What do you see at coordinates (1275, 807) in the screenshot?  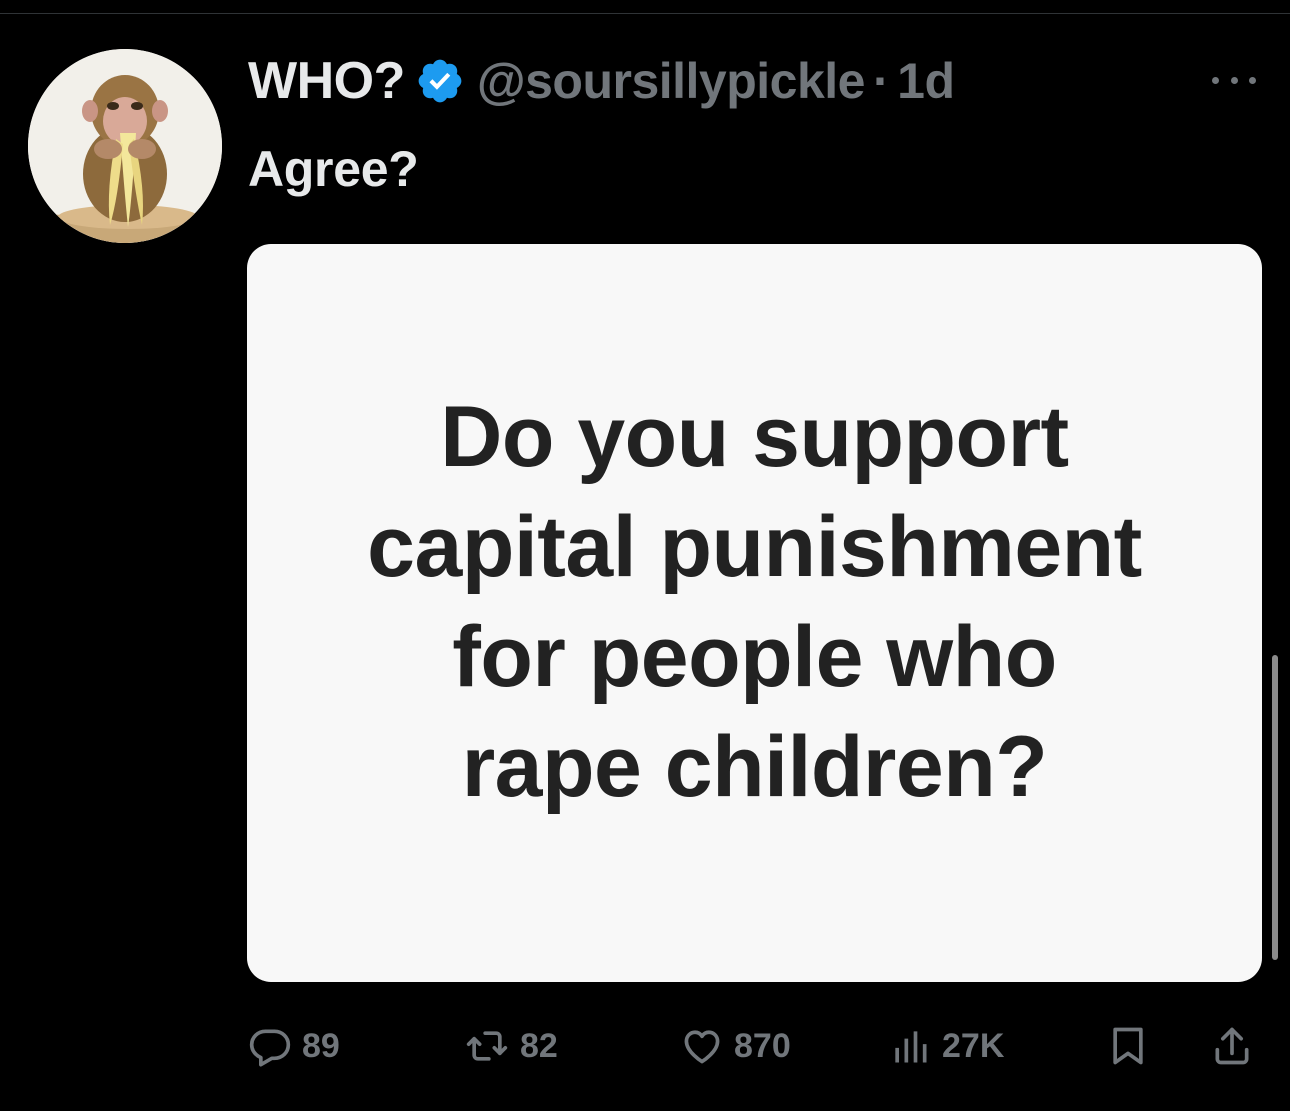 I see `scrollbar` at bounding box center [1275, 807].